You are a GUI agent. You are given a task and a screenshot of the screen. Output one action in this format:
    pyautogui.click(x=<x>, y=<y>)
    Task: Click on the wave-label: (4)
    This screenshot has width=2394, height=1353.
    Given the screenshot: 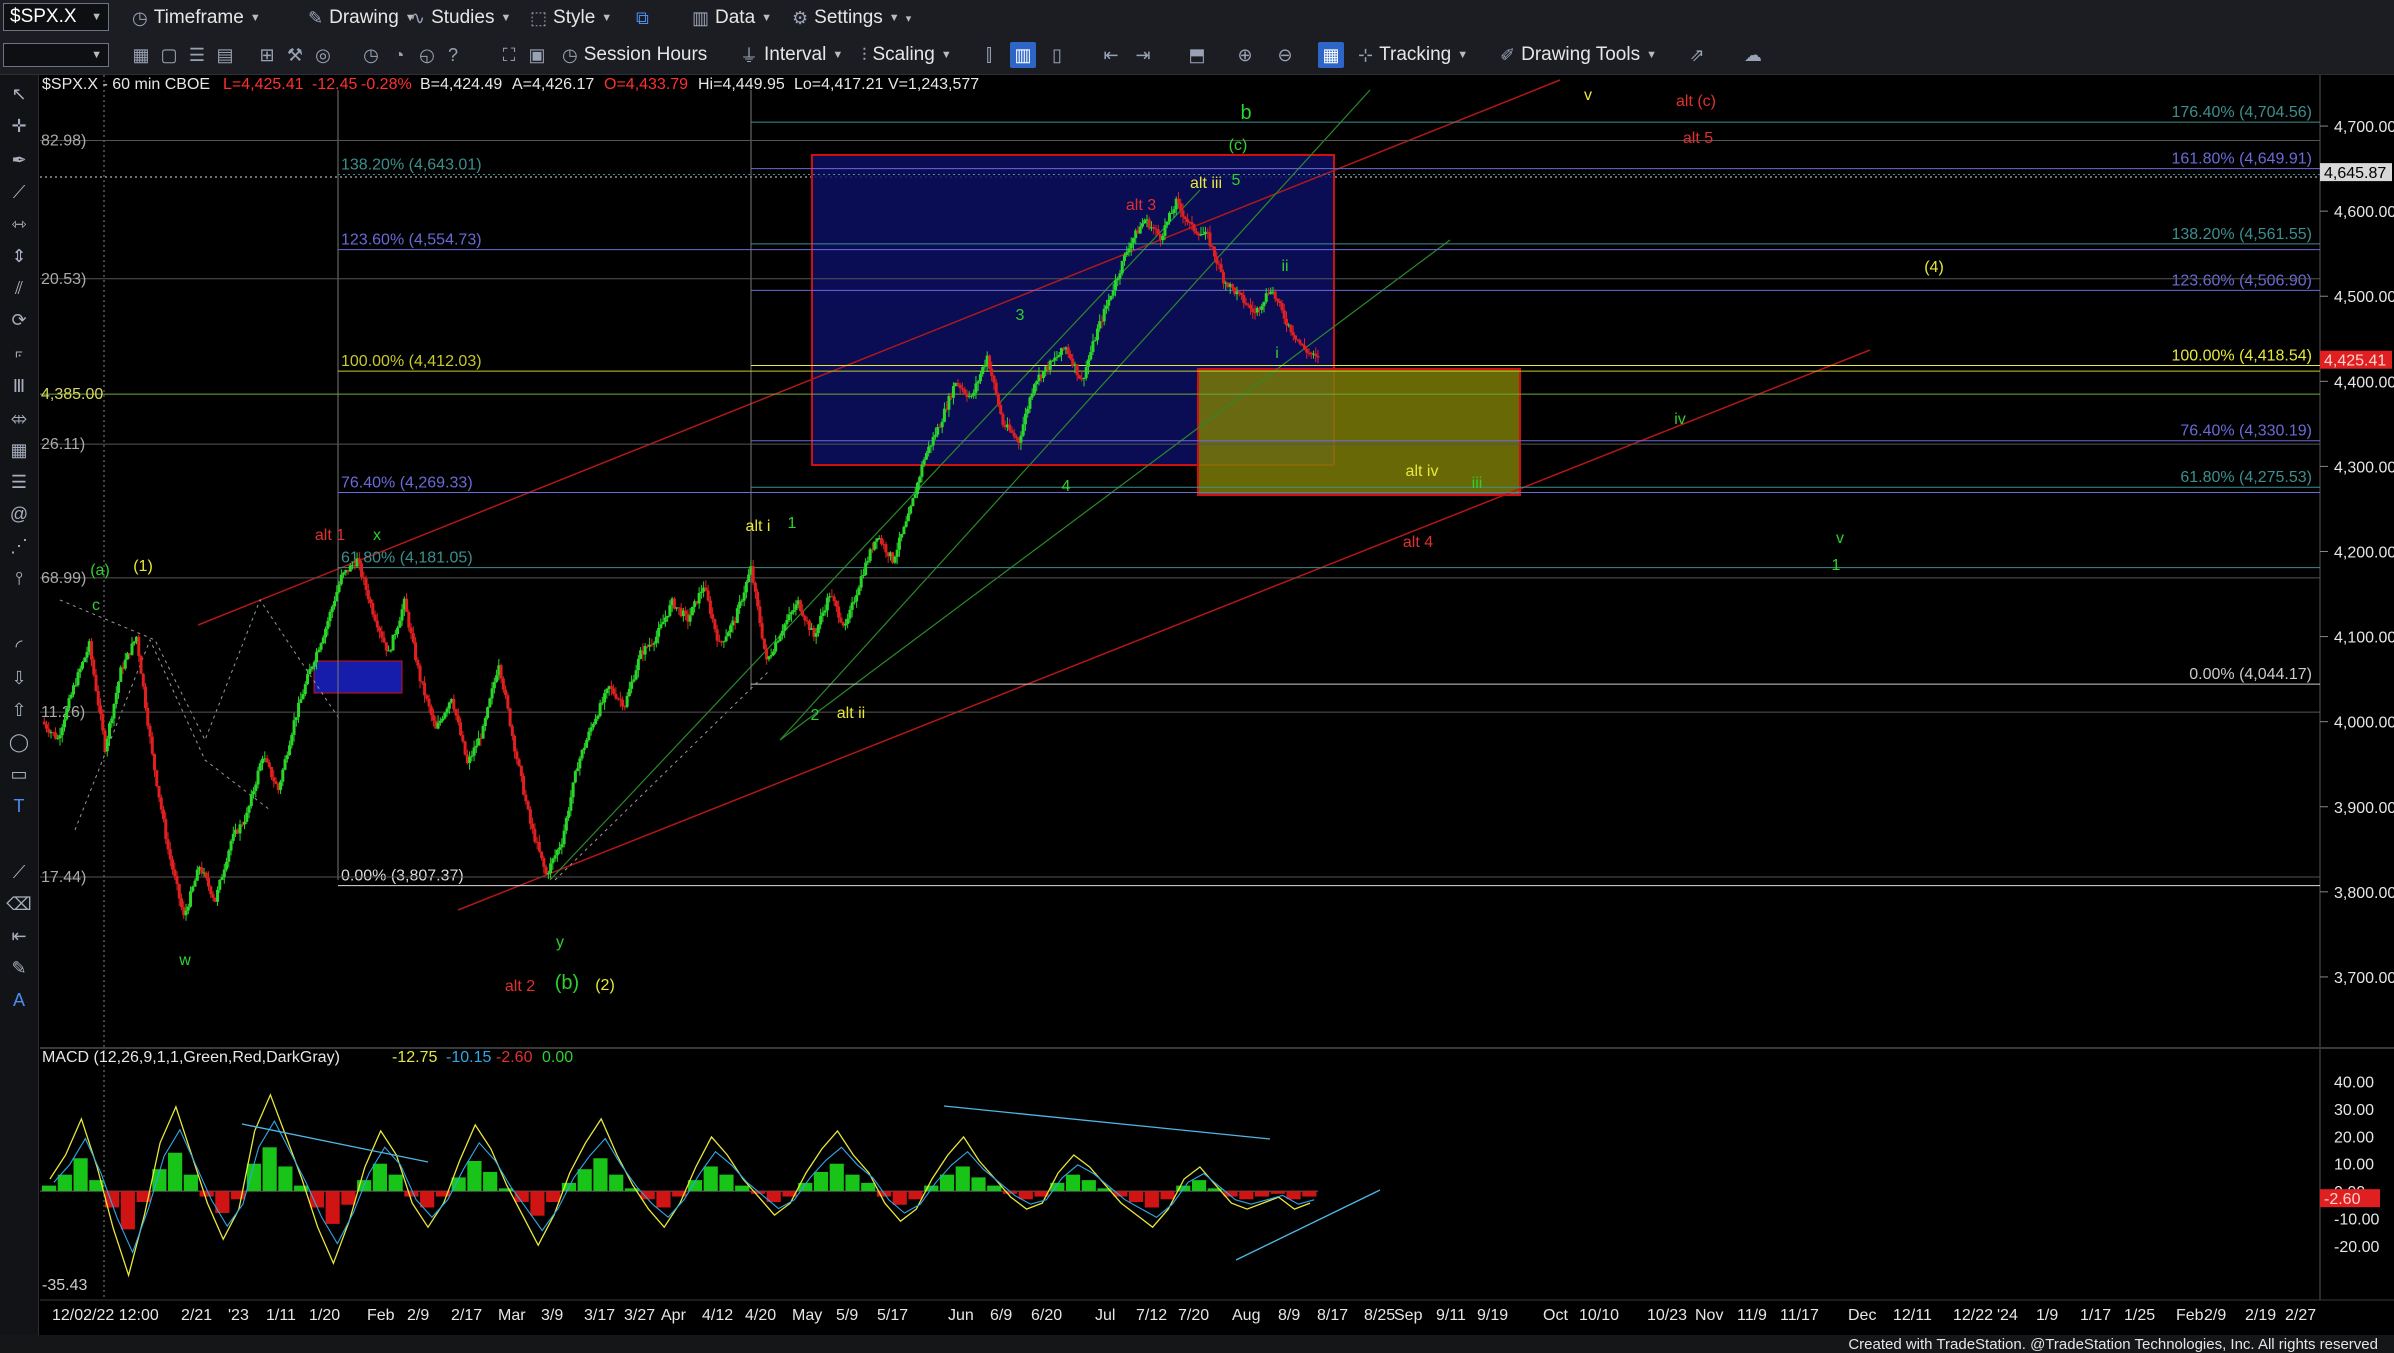 What is the action you would take?
    pyautogui.click(x=1934, y=267)
    